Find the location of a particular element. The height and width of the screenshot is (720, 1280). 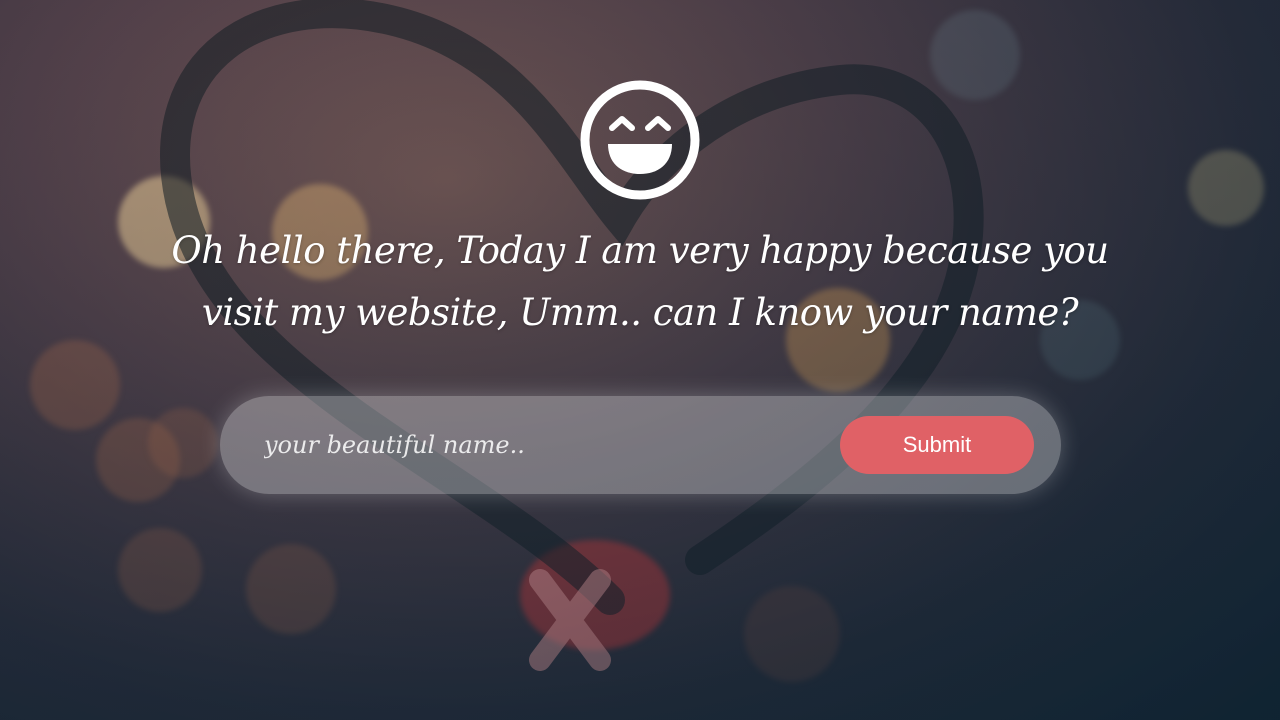

name-input is located at coordinates (544, 445).